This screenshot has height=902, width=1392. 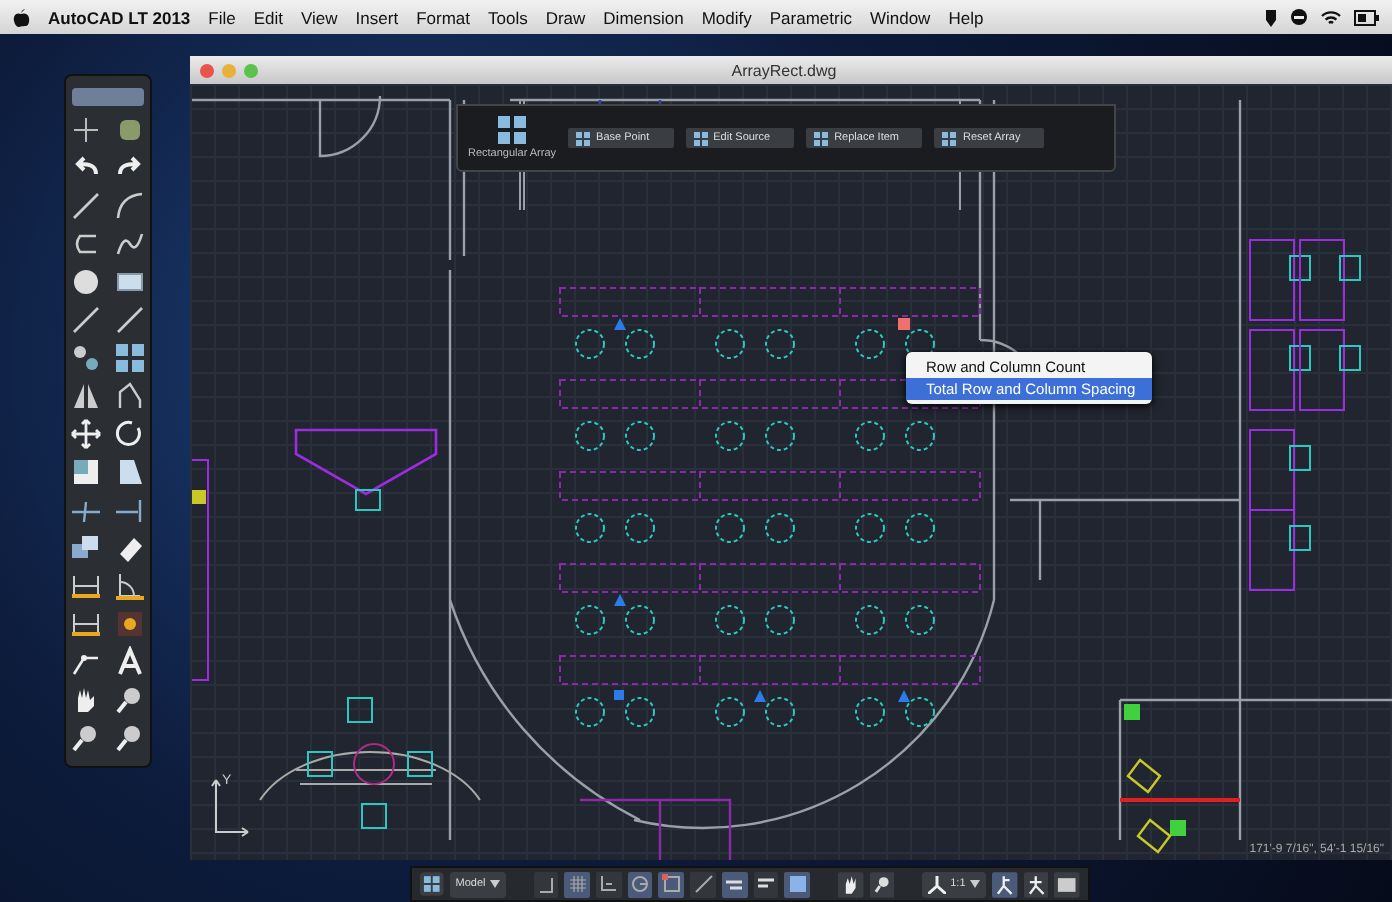 I want to click on window-title: ArrayRect.dwg, so click(x=784, y=70).